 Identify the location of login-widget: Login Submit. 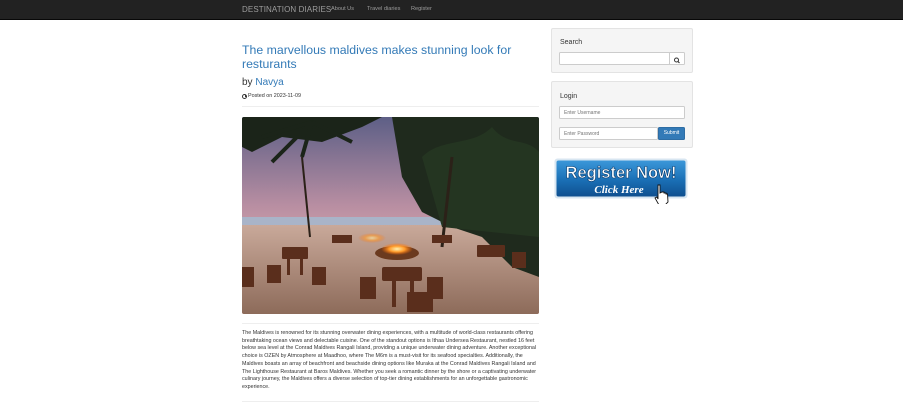
(622, 114).